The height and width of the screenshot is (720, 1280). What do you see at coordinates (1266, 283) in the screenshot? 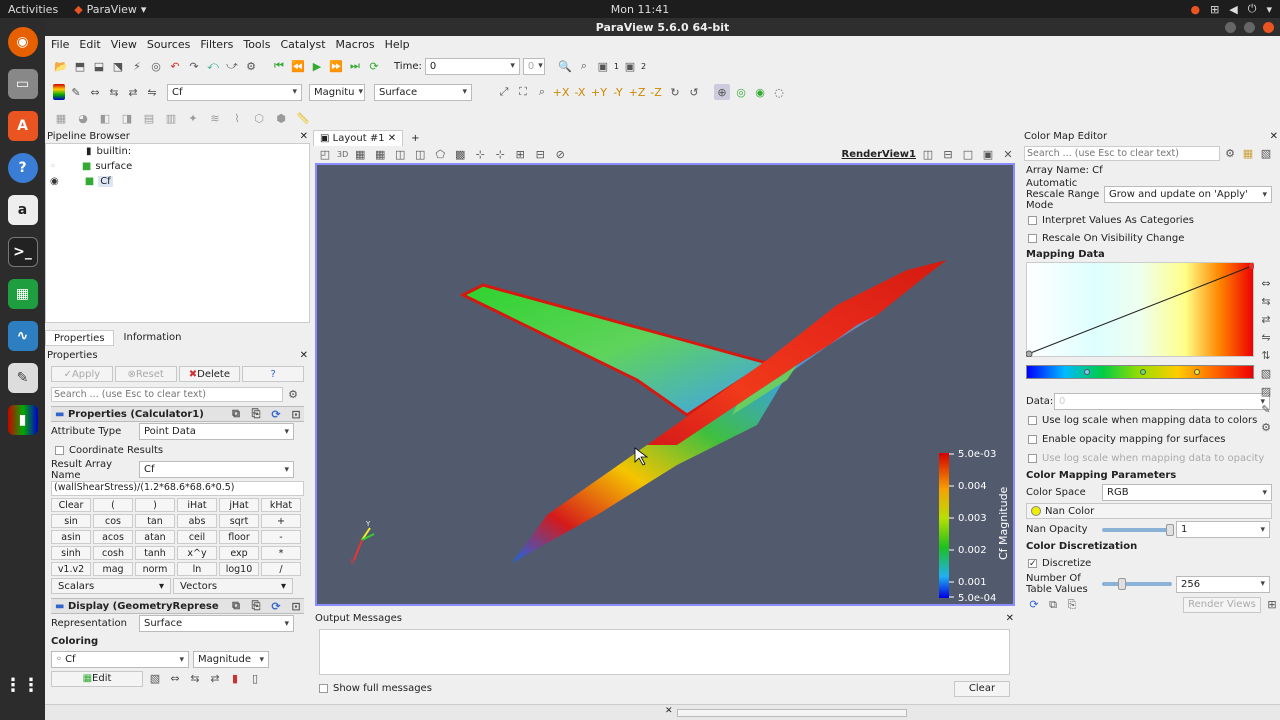
I see `rescale-data-icon: ⇔` at bounding box center [1266, 283].